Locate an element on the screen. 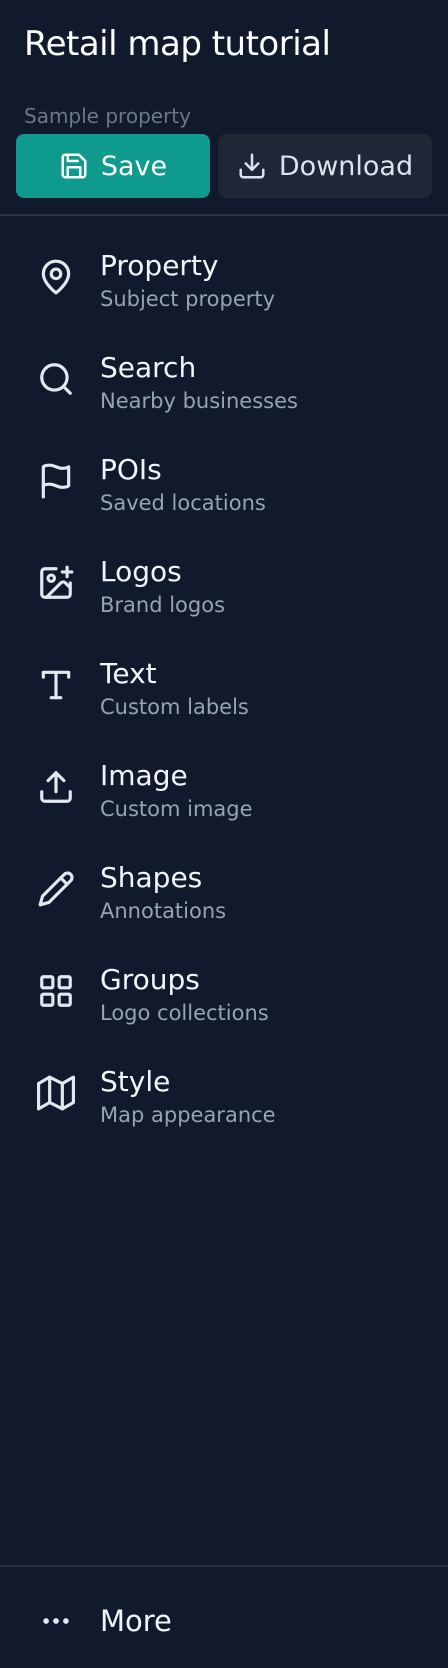  sidebar-item-logos: Logos Brand logos is located at coordinates (224, 586).